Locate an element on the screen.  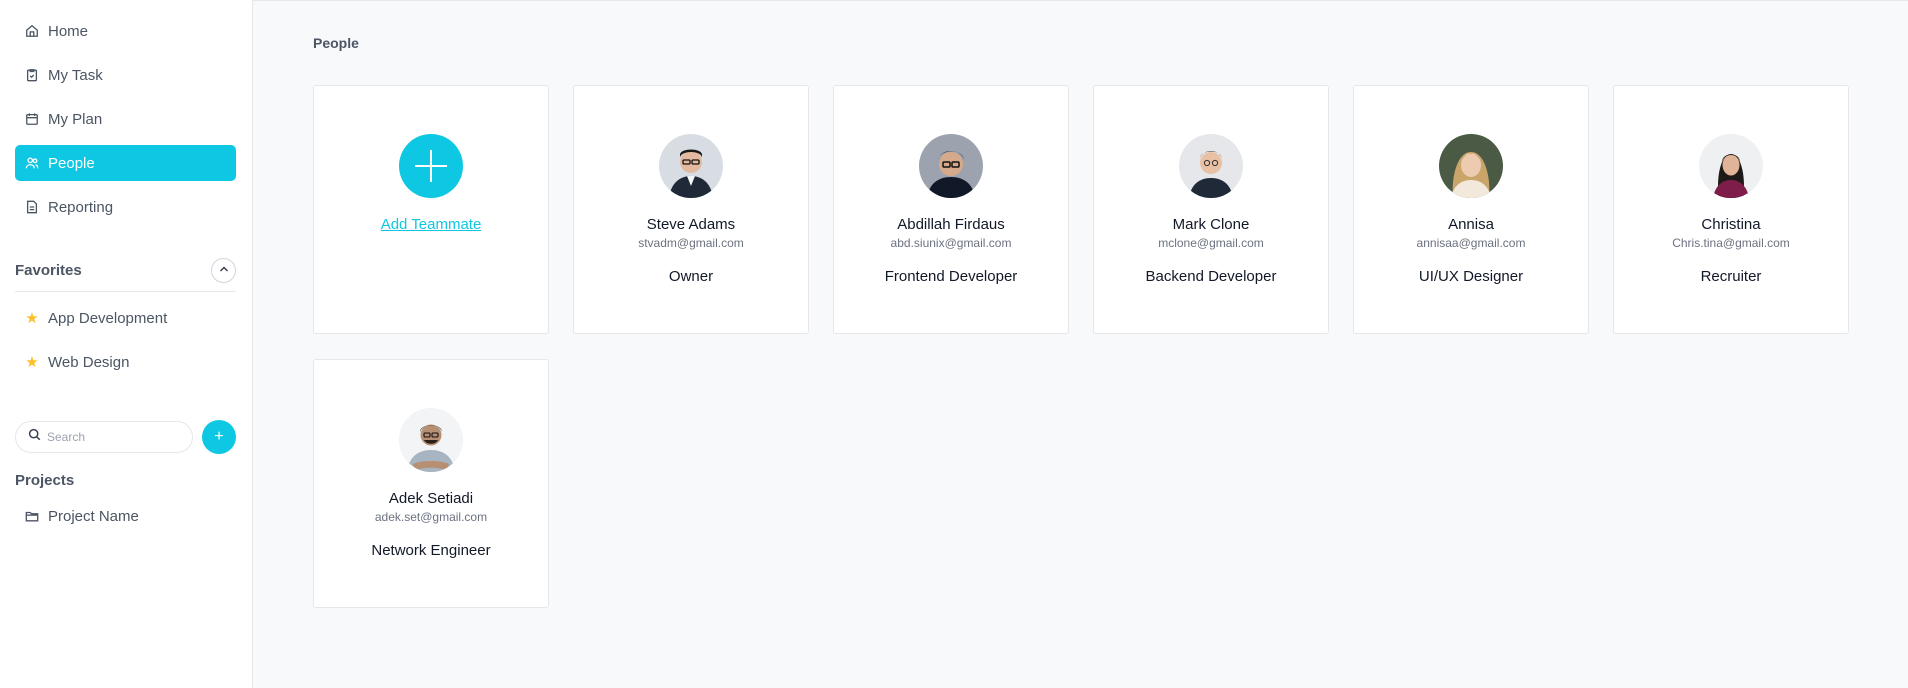
person-role: Backend Developer is located at coordinates (1211, 276).